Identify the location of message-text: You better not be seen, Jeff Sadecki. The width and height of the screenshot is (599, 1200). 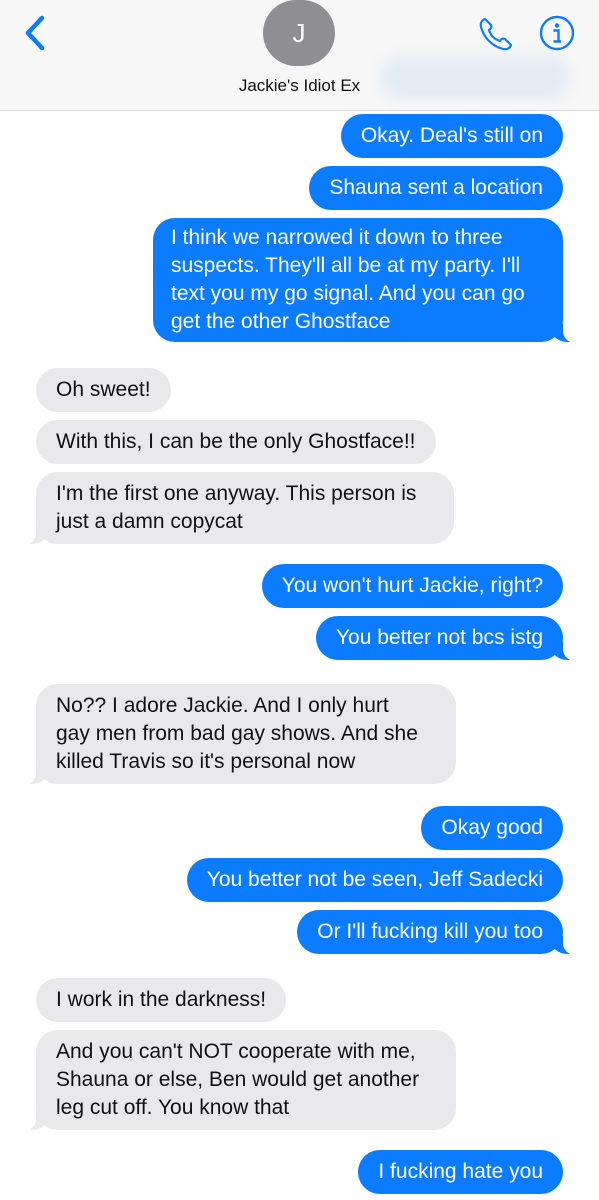
(374, 879).